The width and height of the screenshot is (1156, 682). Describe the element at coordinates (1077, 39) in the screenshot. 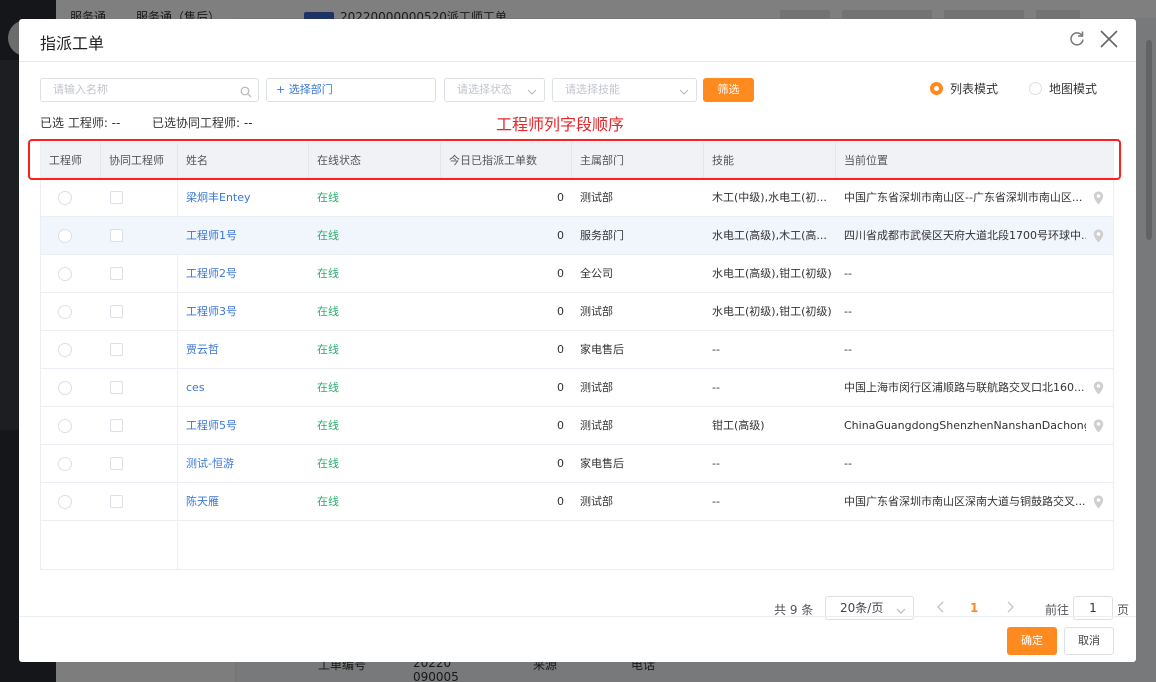

I see `refresh-icon` at that location.